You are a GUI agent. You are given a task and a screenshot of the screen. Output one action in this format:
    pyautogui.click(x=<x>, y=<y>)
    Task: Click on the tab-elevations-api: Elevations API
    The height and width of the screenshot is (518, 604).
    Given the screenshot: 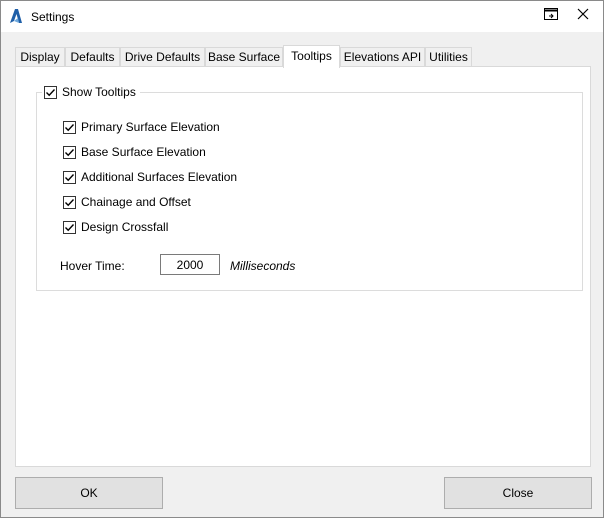 What is the action you would take?
    pyautogui.click(x=382, y=56)
    